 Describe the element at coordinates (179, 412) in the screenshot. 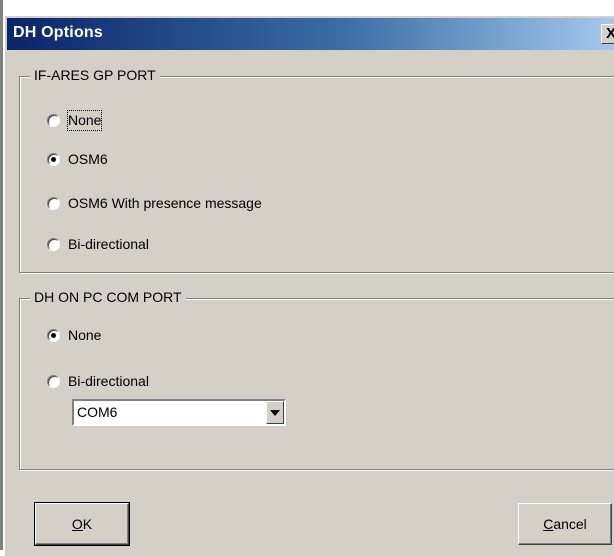

I see `com-port-select: COM6` at that location.